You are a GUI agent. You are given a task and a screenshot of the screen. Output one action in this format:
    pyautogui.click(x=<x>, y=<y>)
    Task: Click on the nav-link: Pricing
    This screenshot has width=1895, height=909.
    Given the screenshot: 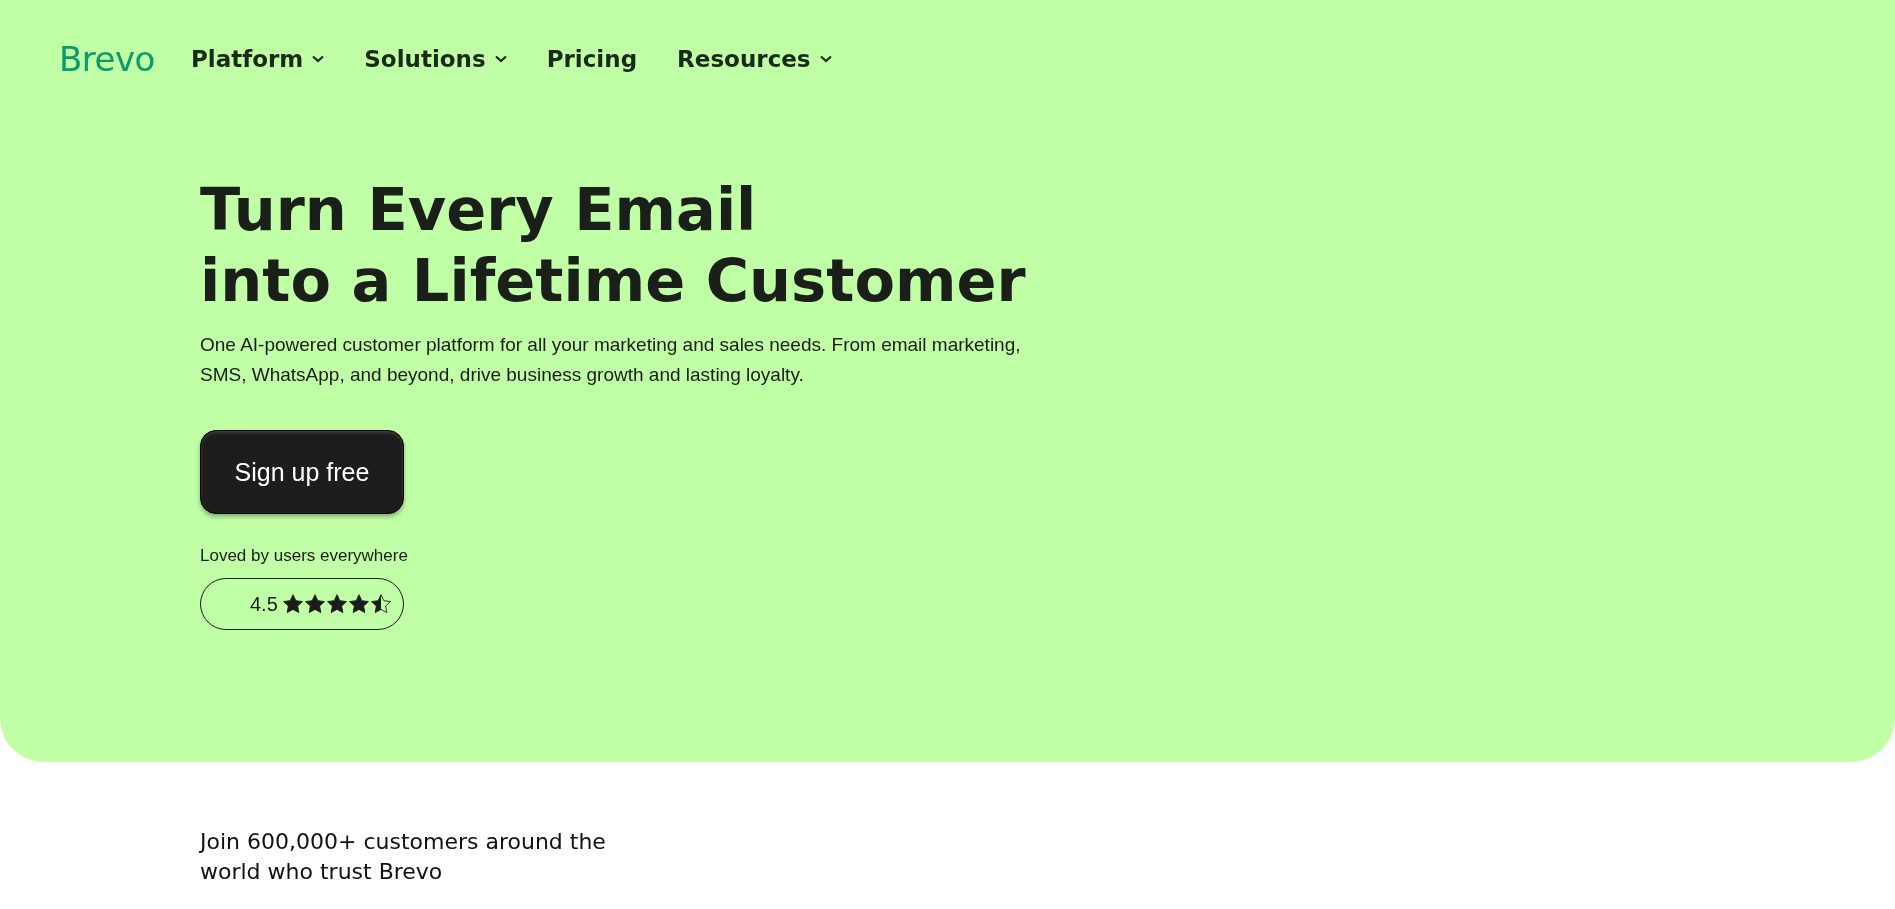 What is the action you would take?
    pyautogui.click(x=592, y=59)
    